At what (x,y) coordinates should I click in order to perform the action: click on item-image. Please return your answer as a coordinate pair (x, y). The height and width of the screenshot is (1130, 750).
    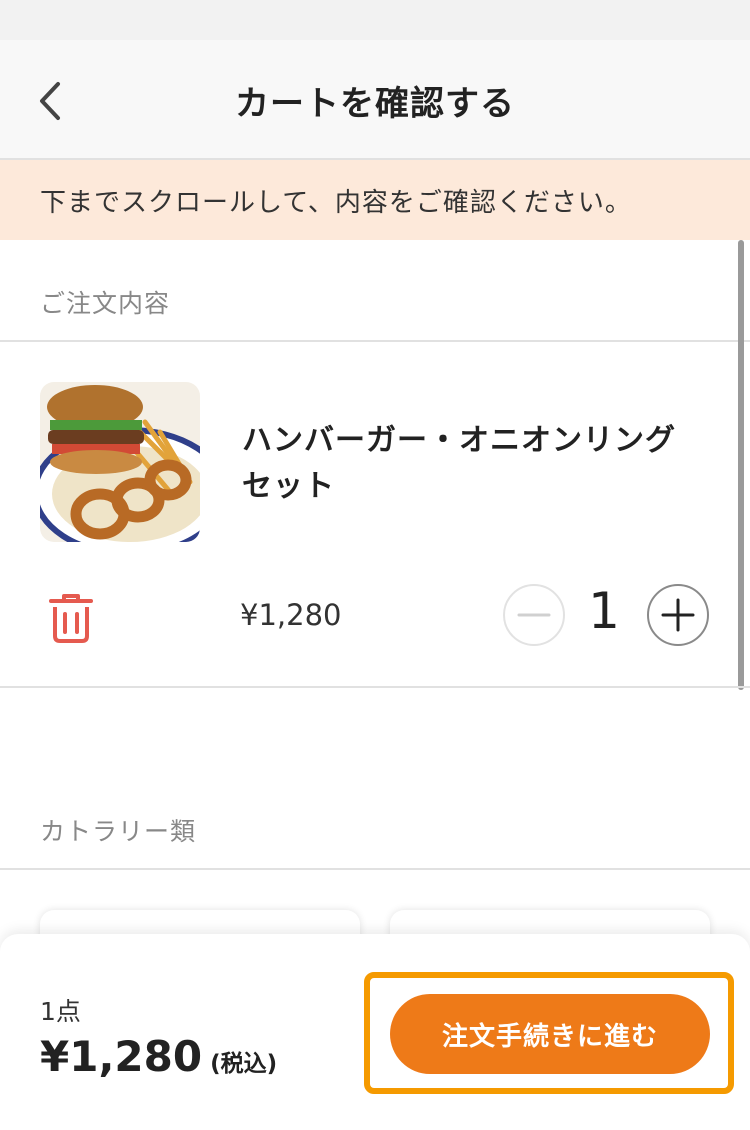
    Looking at the image, I should click on (120, 462).